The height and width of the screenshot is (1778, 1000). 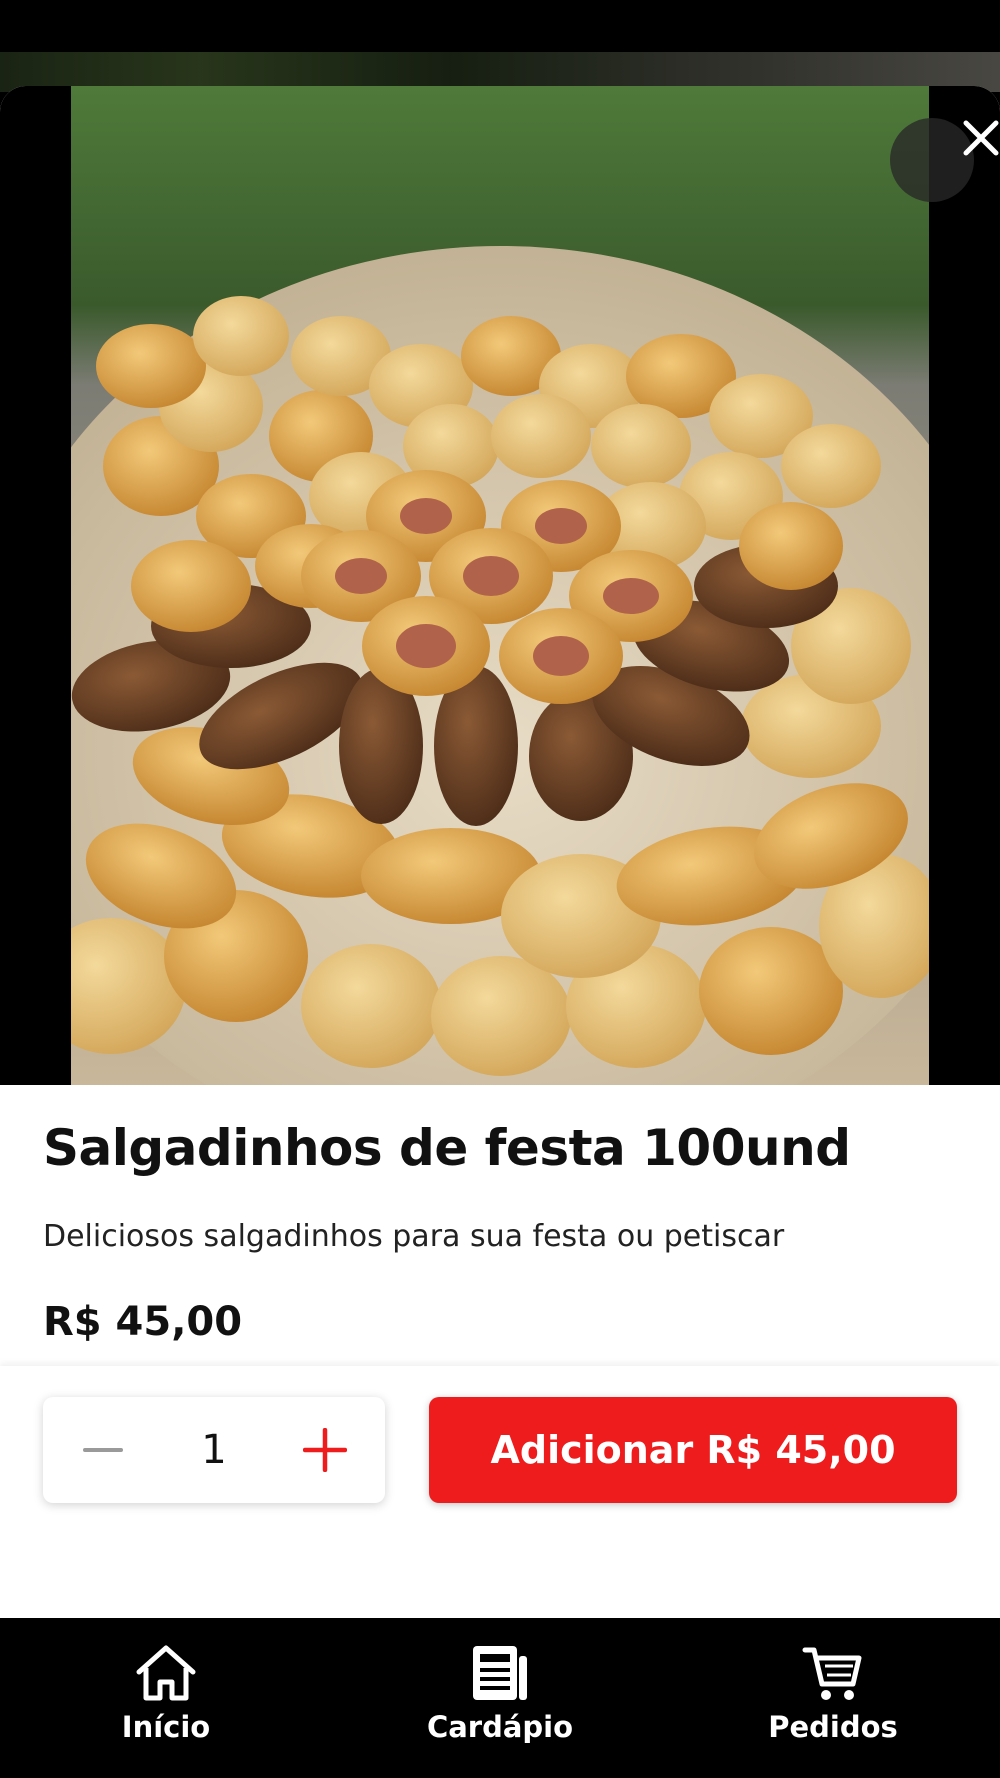 I want to click on cart-icon, so click(x=832, y=1673).